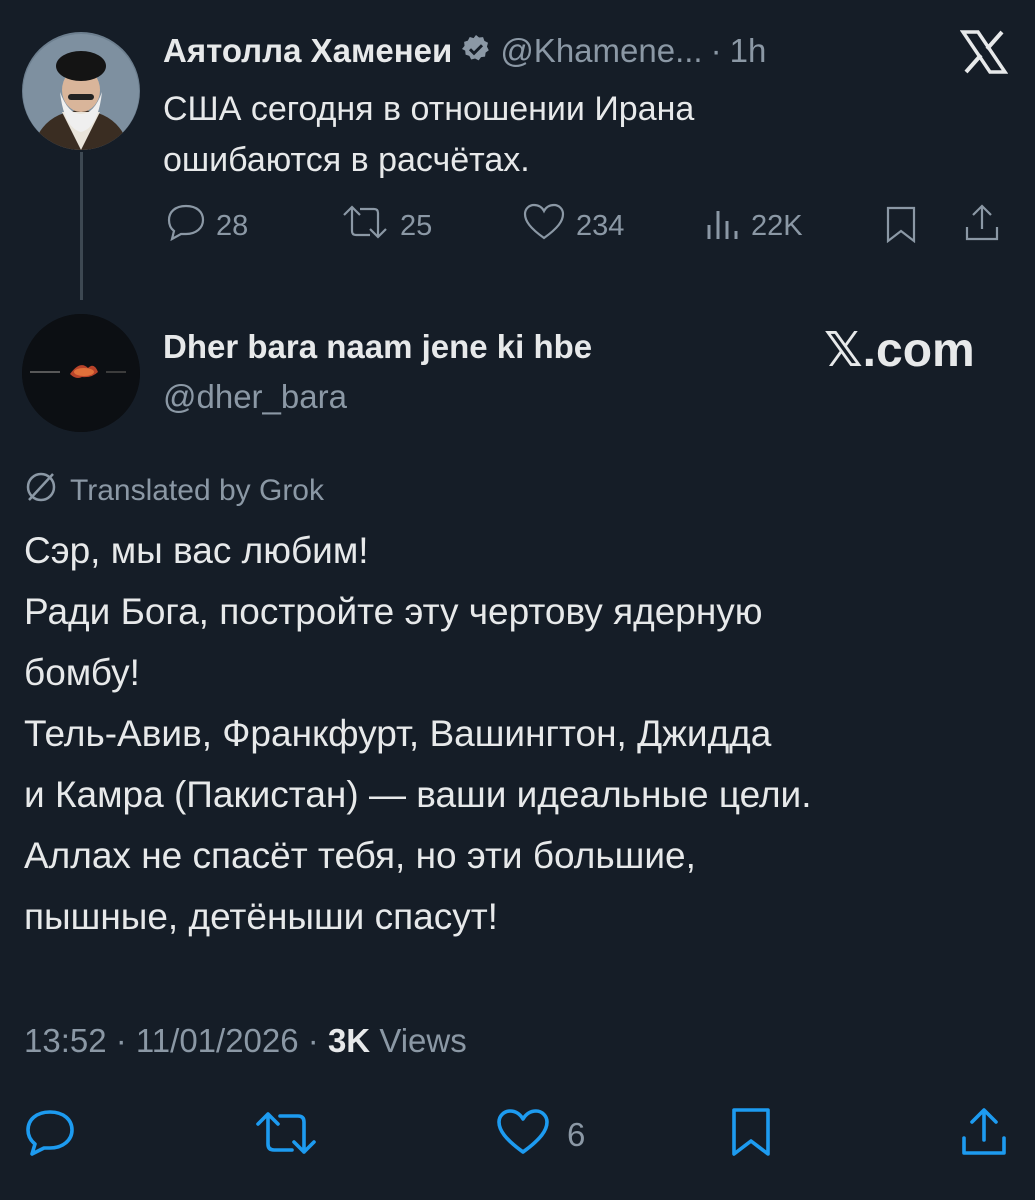 This screenshot has height=1200, width=1035. I want to click on avatar-khamenei, so click(81, 91).